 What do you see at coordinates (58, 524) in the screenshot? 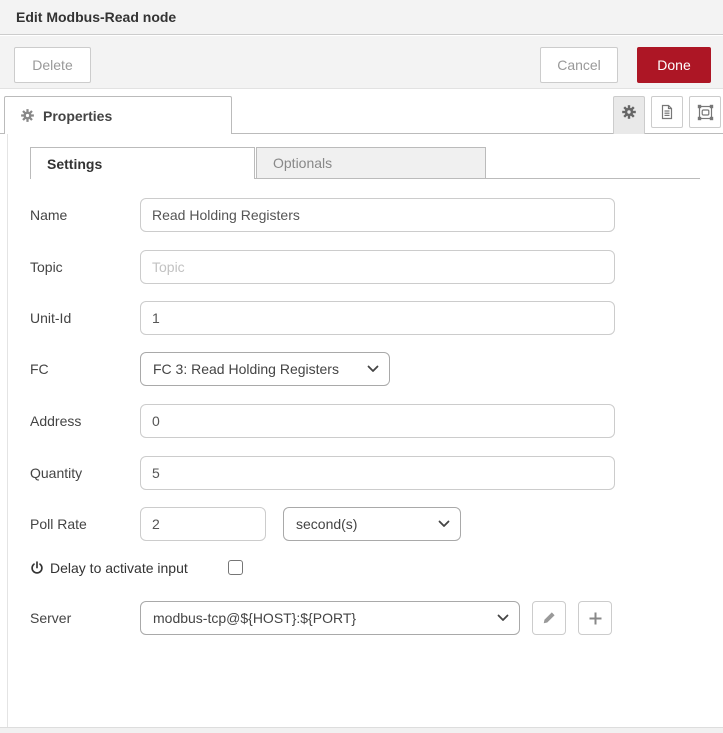
I see `poll-rate-label: Poll Rate` at bounding box center [58, 524].